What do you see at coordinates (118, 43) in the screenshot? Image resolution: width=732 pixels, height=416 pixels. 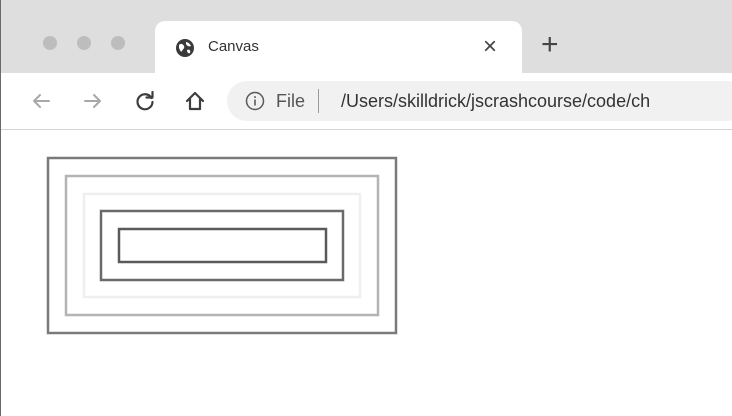 I see `maximize-window-button` at bounding box center [118, 43].